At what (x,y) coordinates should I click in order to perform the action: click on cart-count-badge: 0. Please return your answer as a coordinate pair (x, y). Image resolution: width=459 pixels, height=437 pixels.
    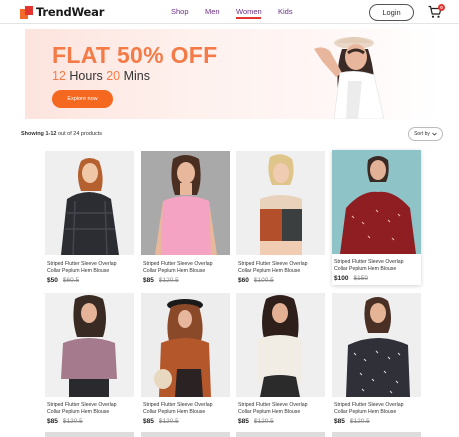
    Looking at the image, I should click on (441, 7).